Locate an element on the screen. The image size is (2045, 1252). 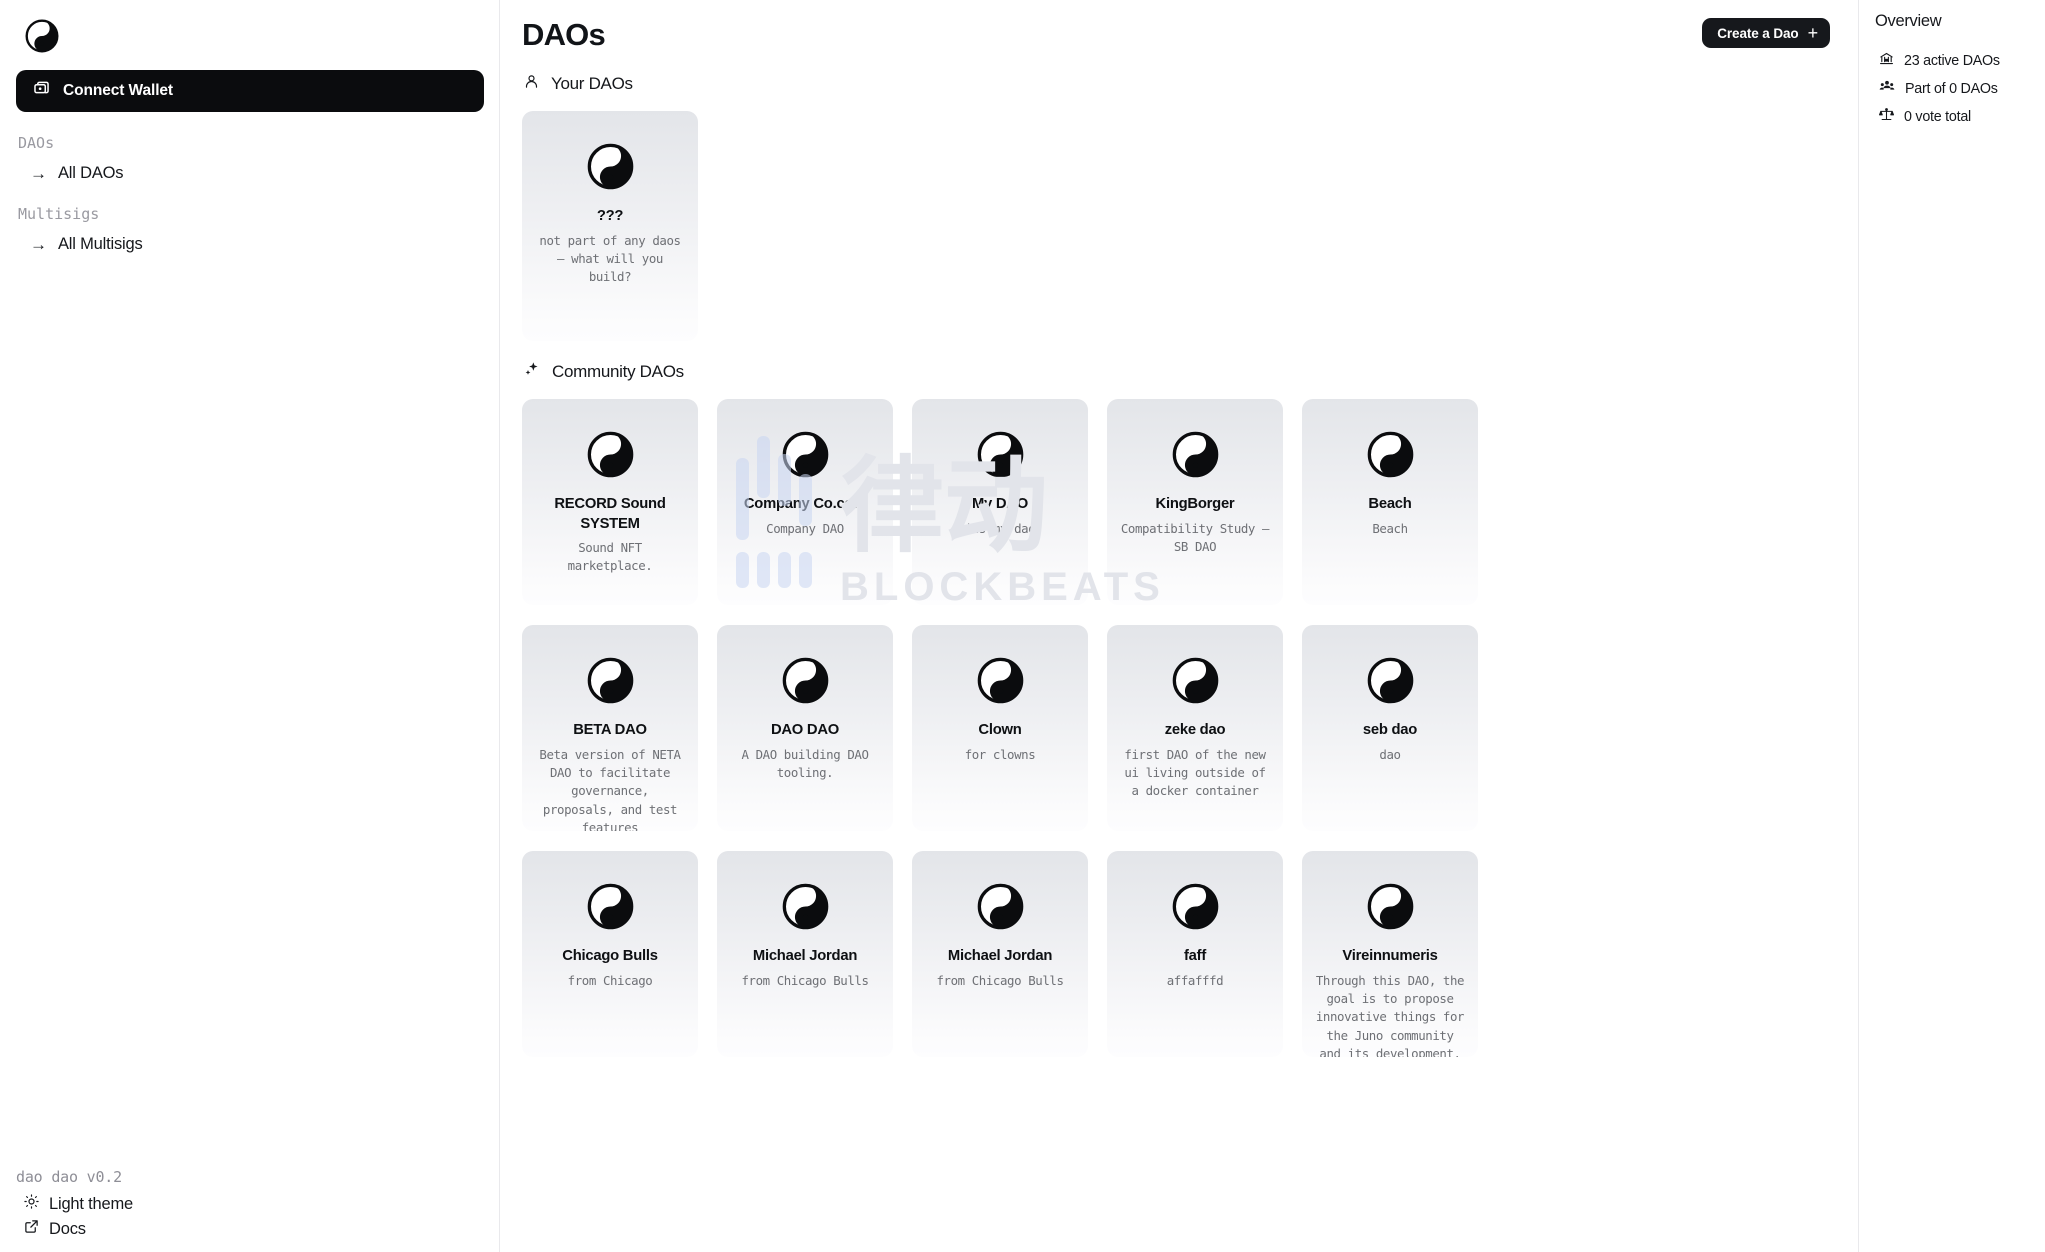
dao-card-name: My DAO is located at coordinates (1000, 504).